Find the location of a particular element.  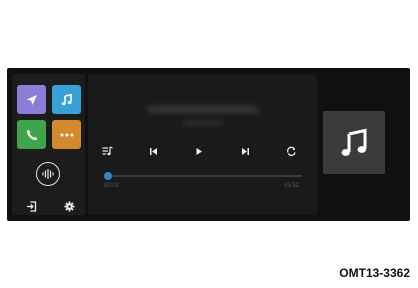

phone-app-button is located at coordinates (31, 134).